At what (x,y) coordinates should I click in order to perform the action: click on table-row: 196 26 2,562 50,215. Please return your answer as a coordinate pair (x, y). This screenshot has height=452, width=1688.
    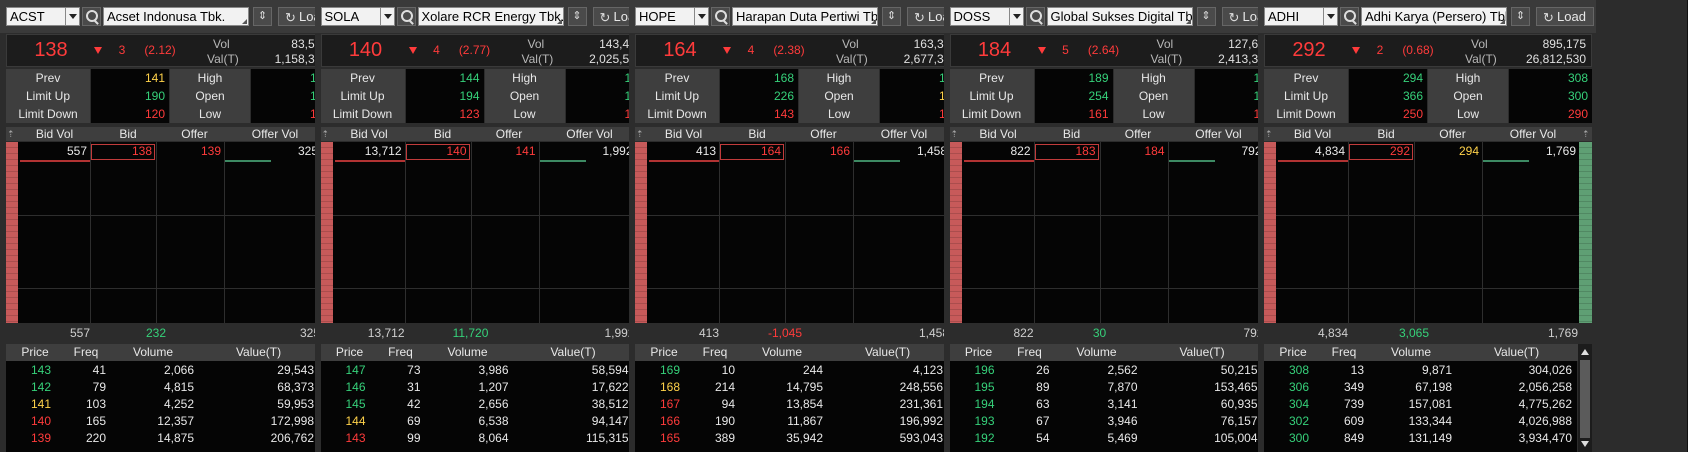
    Looking at the image, I should click on (1106, 370).